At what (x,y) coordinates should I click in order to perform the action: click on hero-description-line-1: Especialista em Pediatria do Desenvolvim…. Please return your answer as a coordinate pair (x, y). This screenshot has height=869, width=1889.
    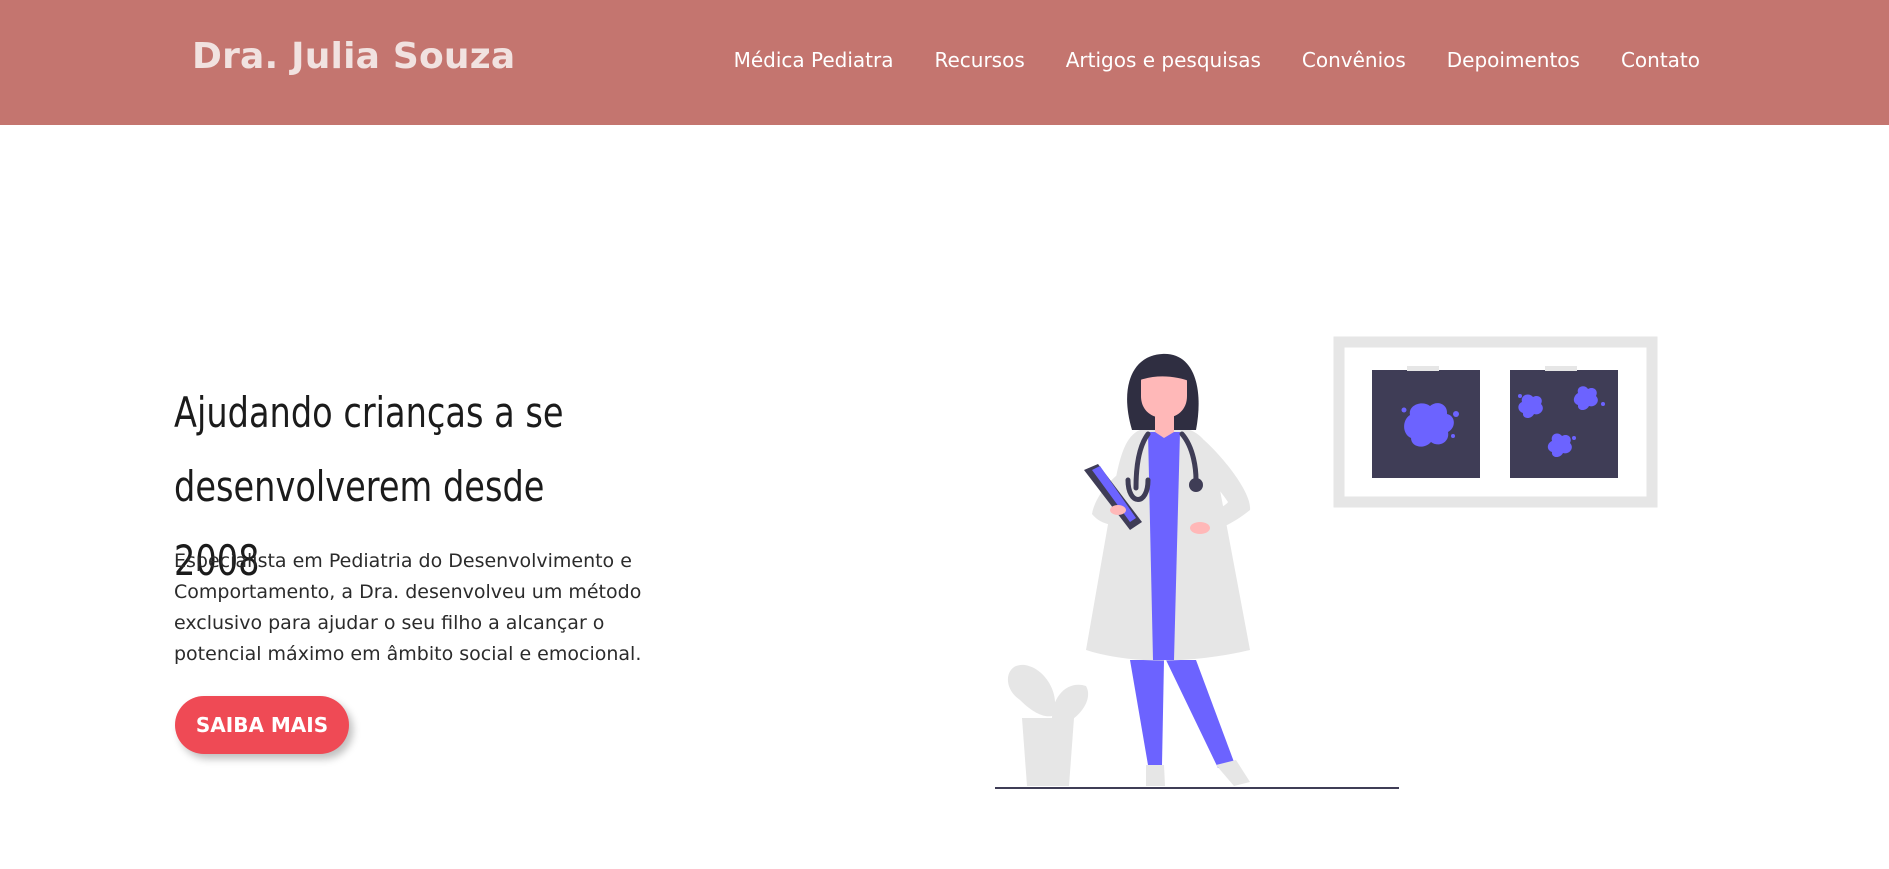
    Looking at the image, I should click on (403, 561).